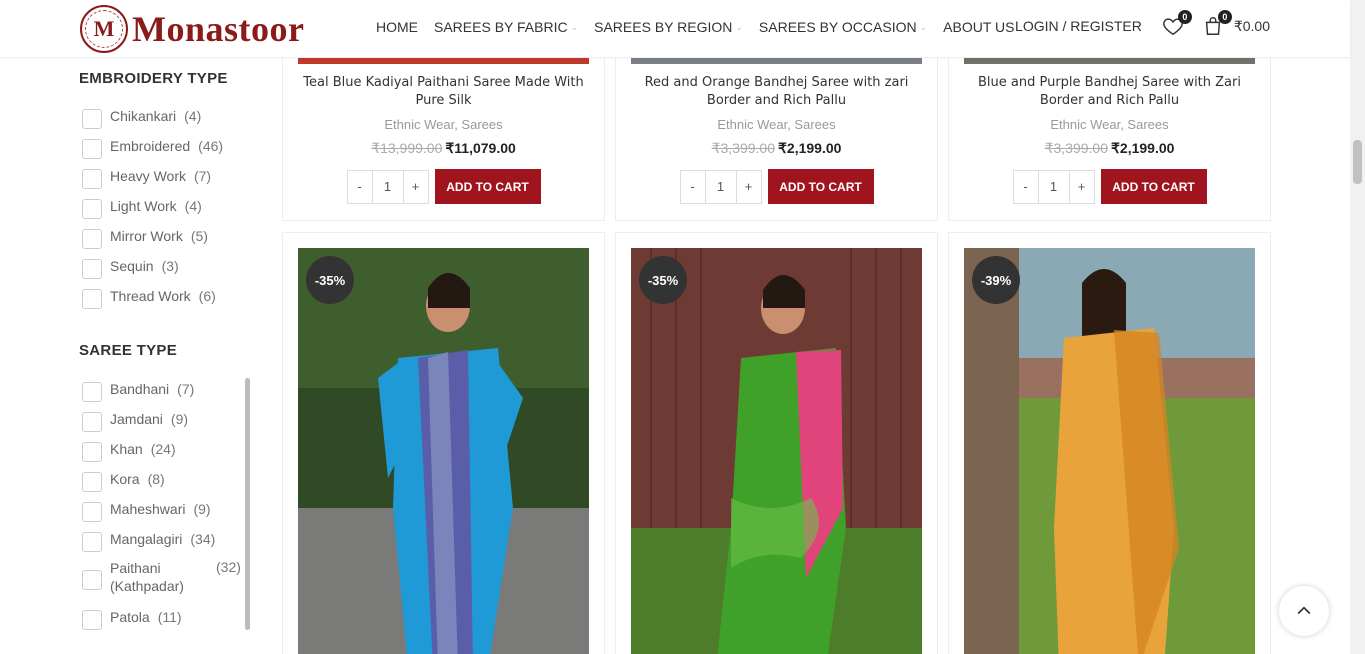  Describe the element at coordinates (170, 273) in the screenshot. I see `filter-sequin: Sequin (3)` at that location.